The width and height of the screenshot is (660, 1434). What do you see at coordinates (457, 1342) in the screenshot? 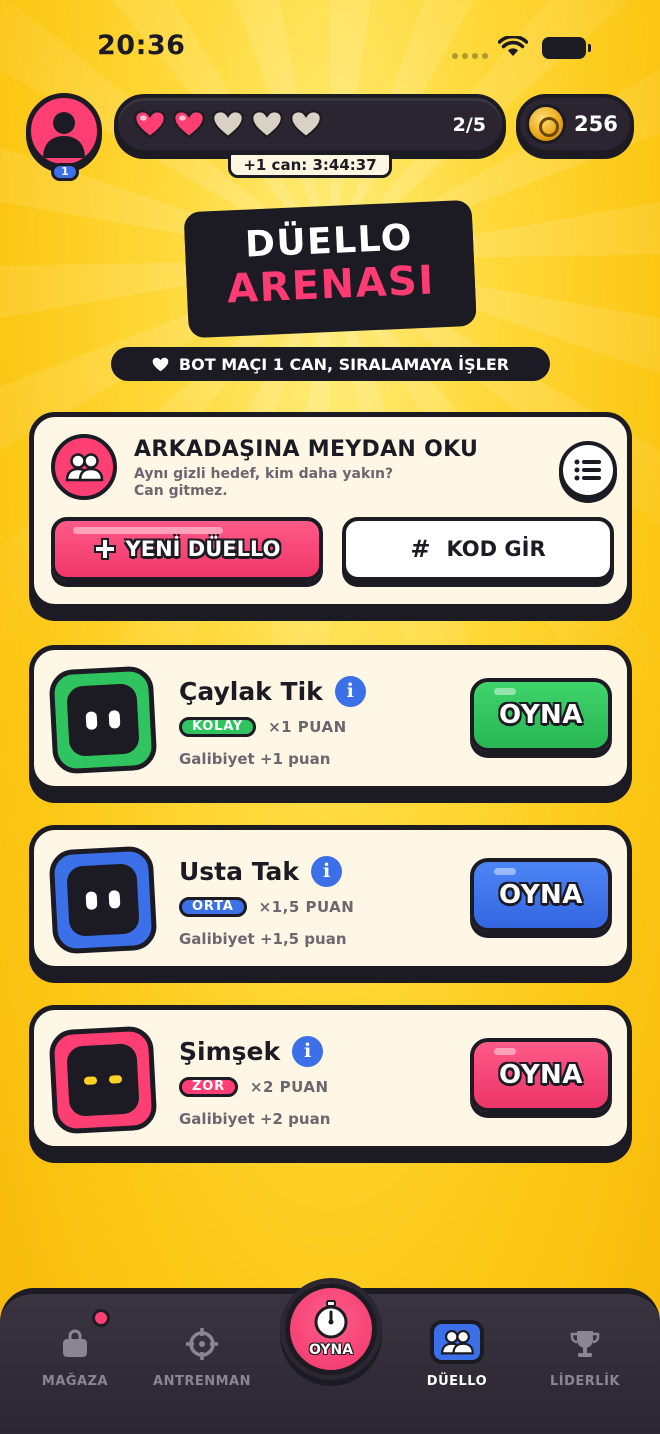
I see `users-icon` at bounding box center [457, 1342].